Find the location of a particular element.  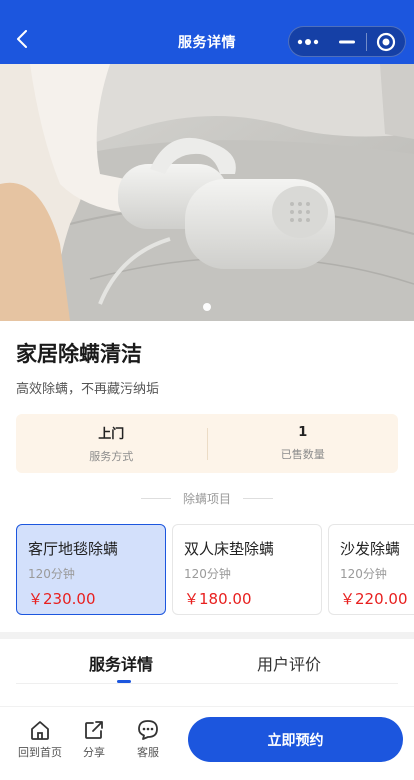

service-info-box: 上门 服务方式 1 已售数量 is located at coordinates (207, 443).